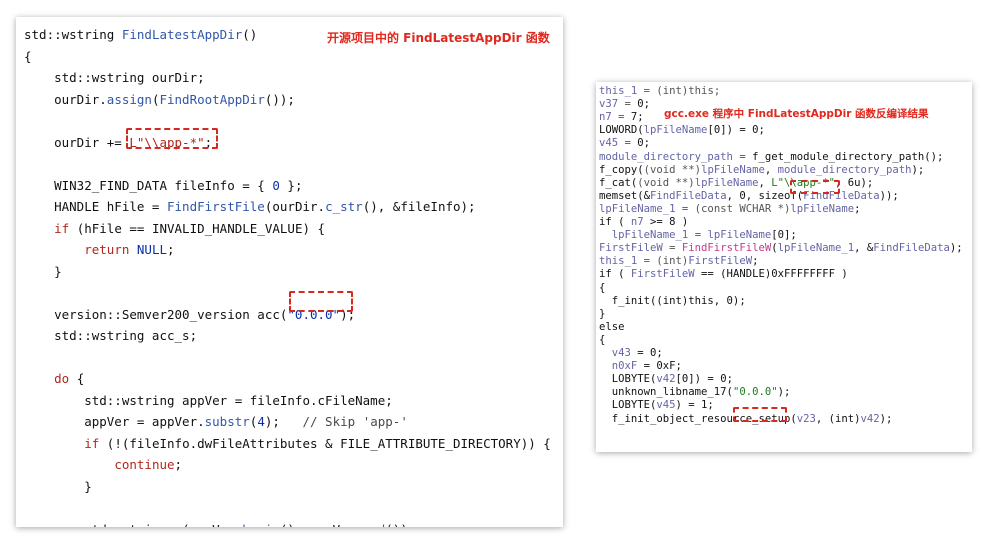 The width and height of the screenshot is (1000, 546). Describe the element at coordinates (609, 104) in the screenshot. I see `code-token: v37` at that location.